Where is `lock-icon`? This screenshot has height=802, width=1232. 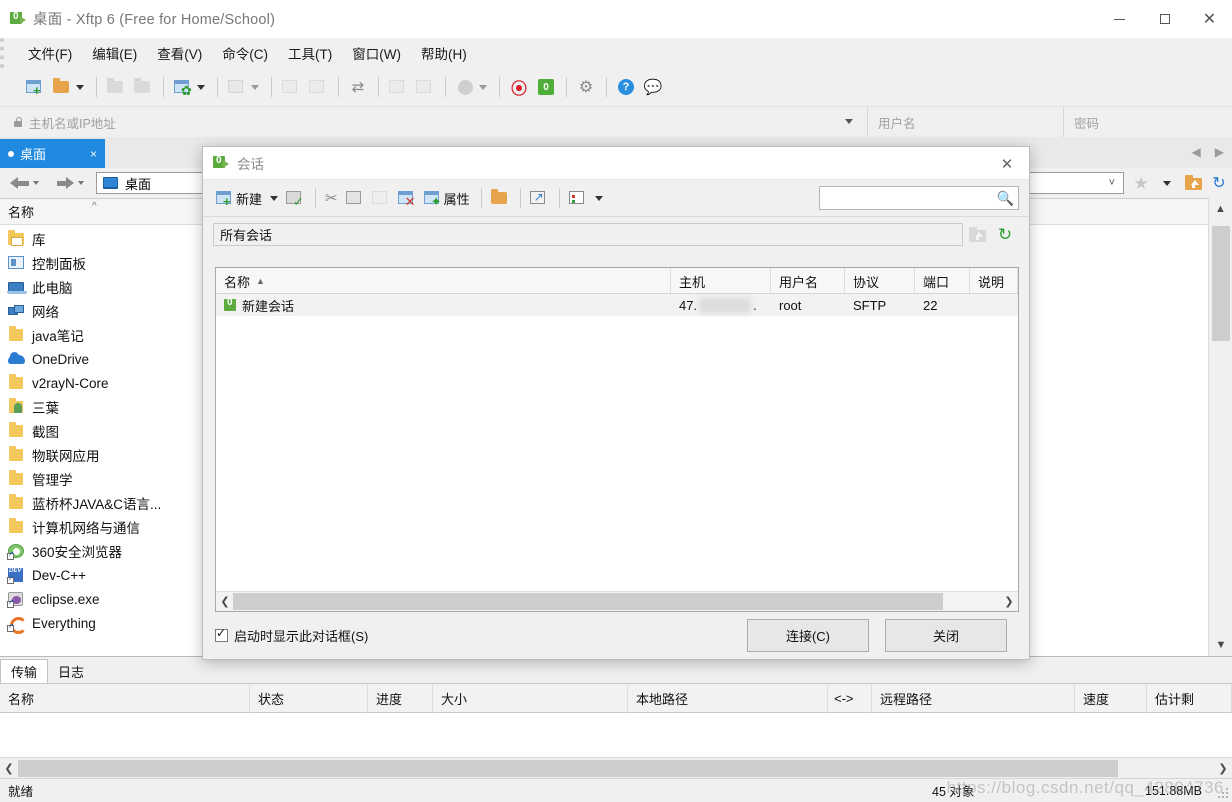 lock-icon is located at coordinates (18, 122).